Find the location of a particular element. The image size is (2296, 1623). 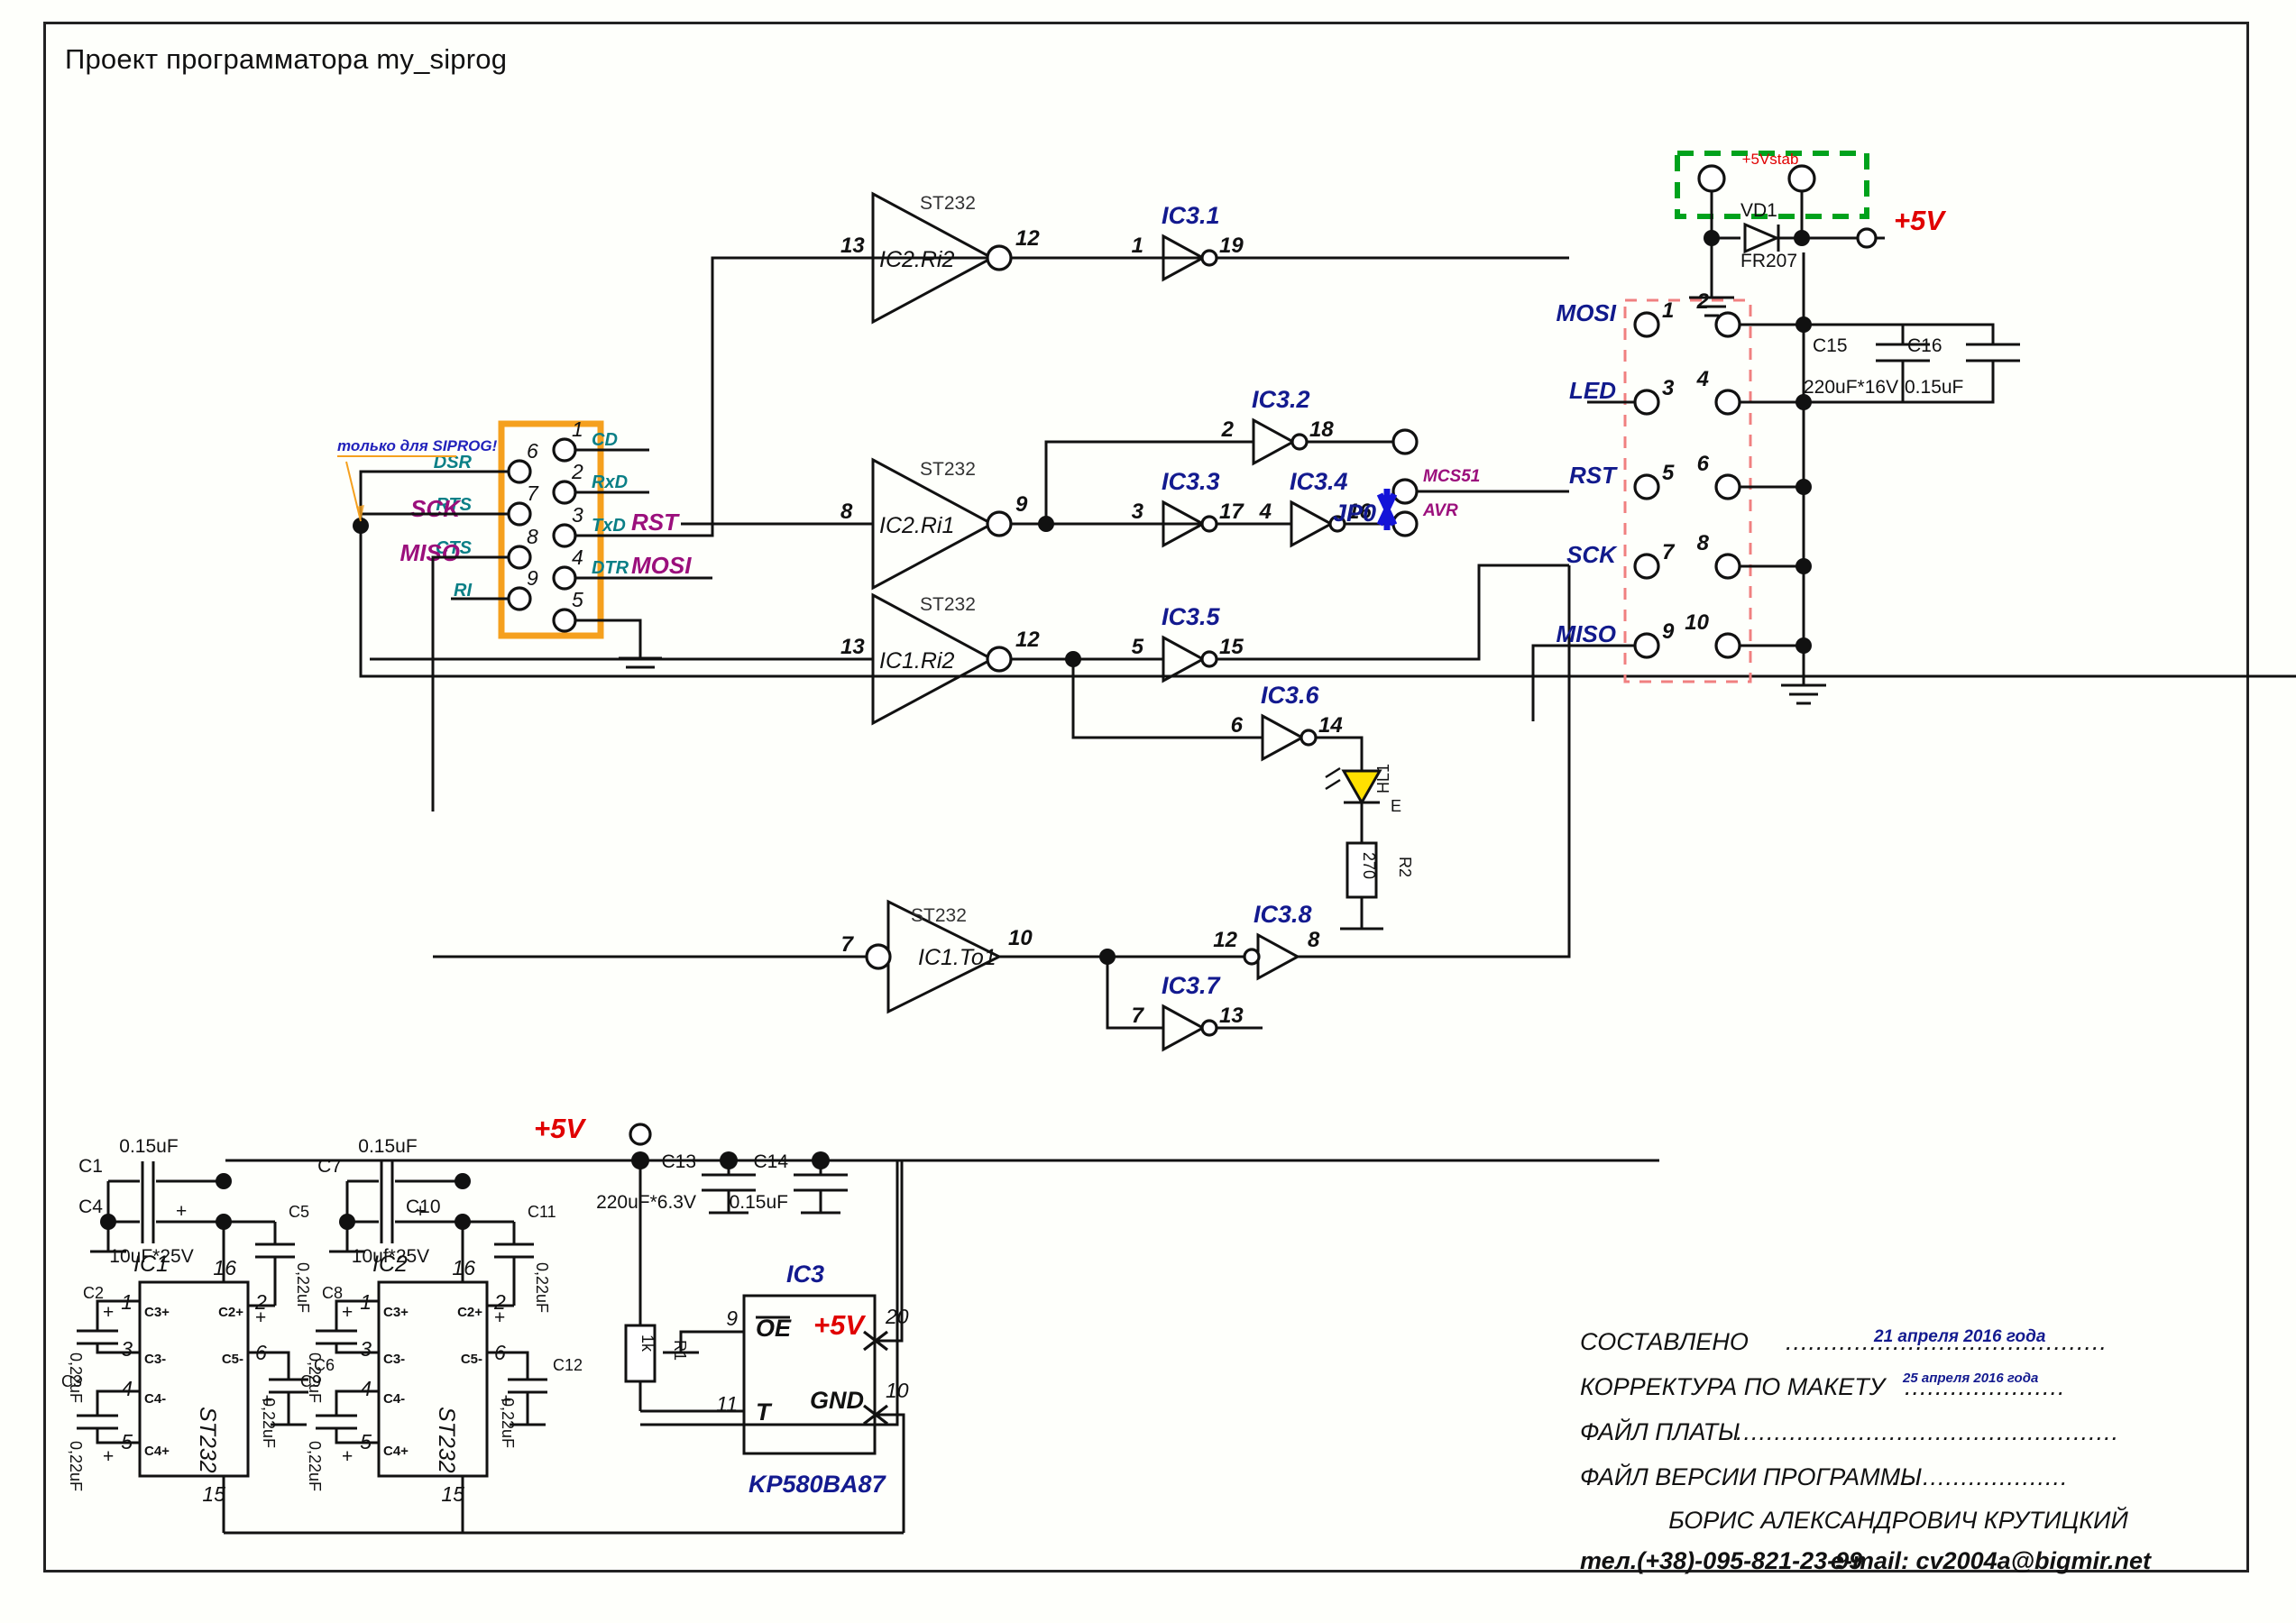

jumper-jp0: JP0 MCS51 AVR is located at coordinates (1451, 502).